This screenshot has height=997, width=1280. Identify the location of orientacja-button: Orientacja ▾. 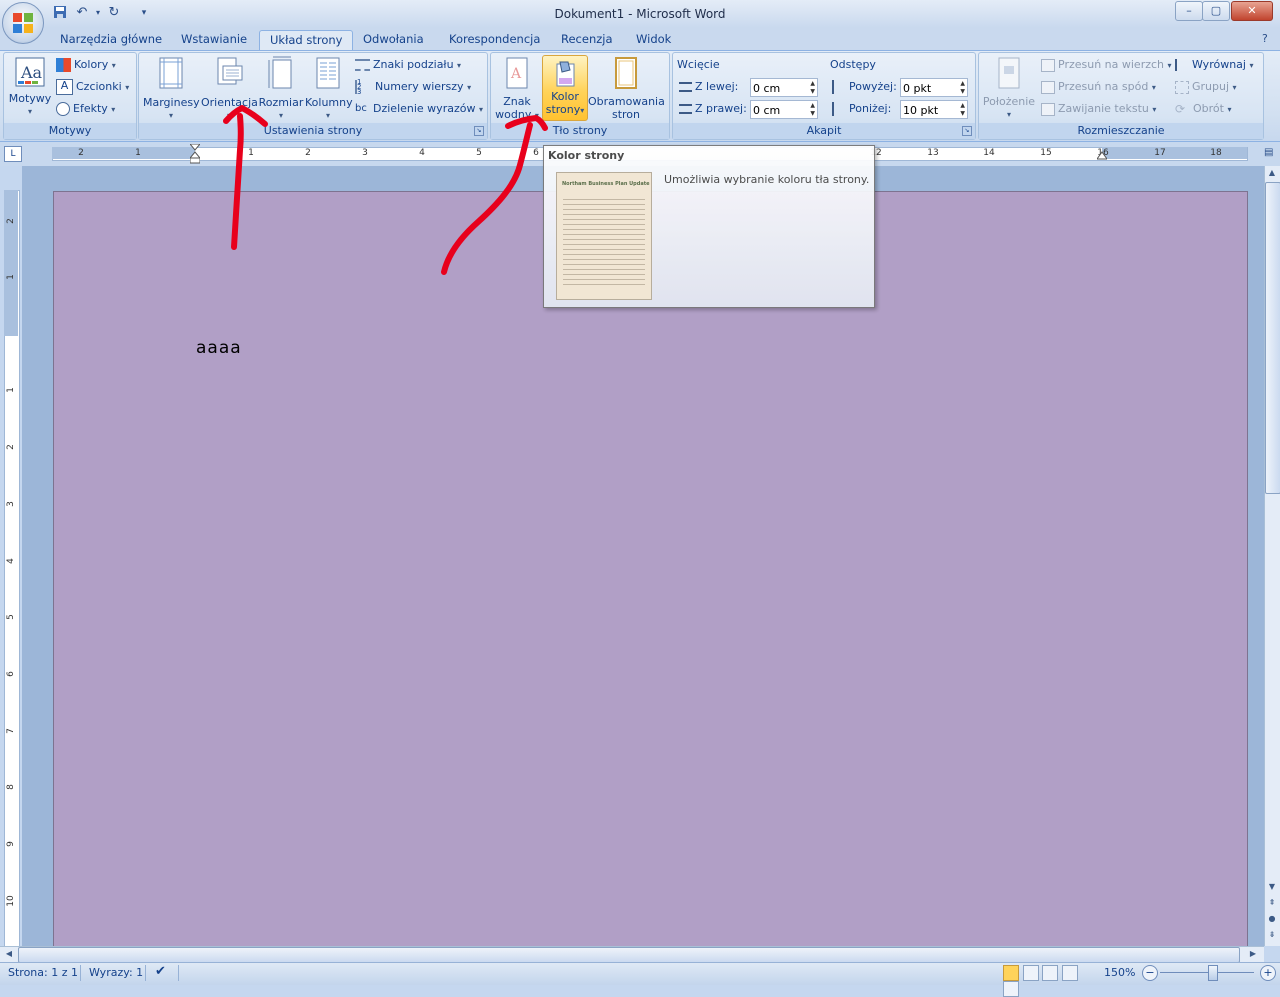
(229, 89).